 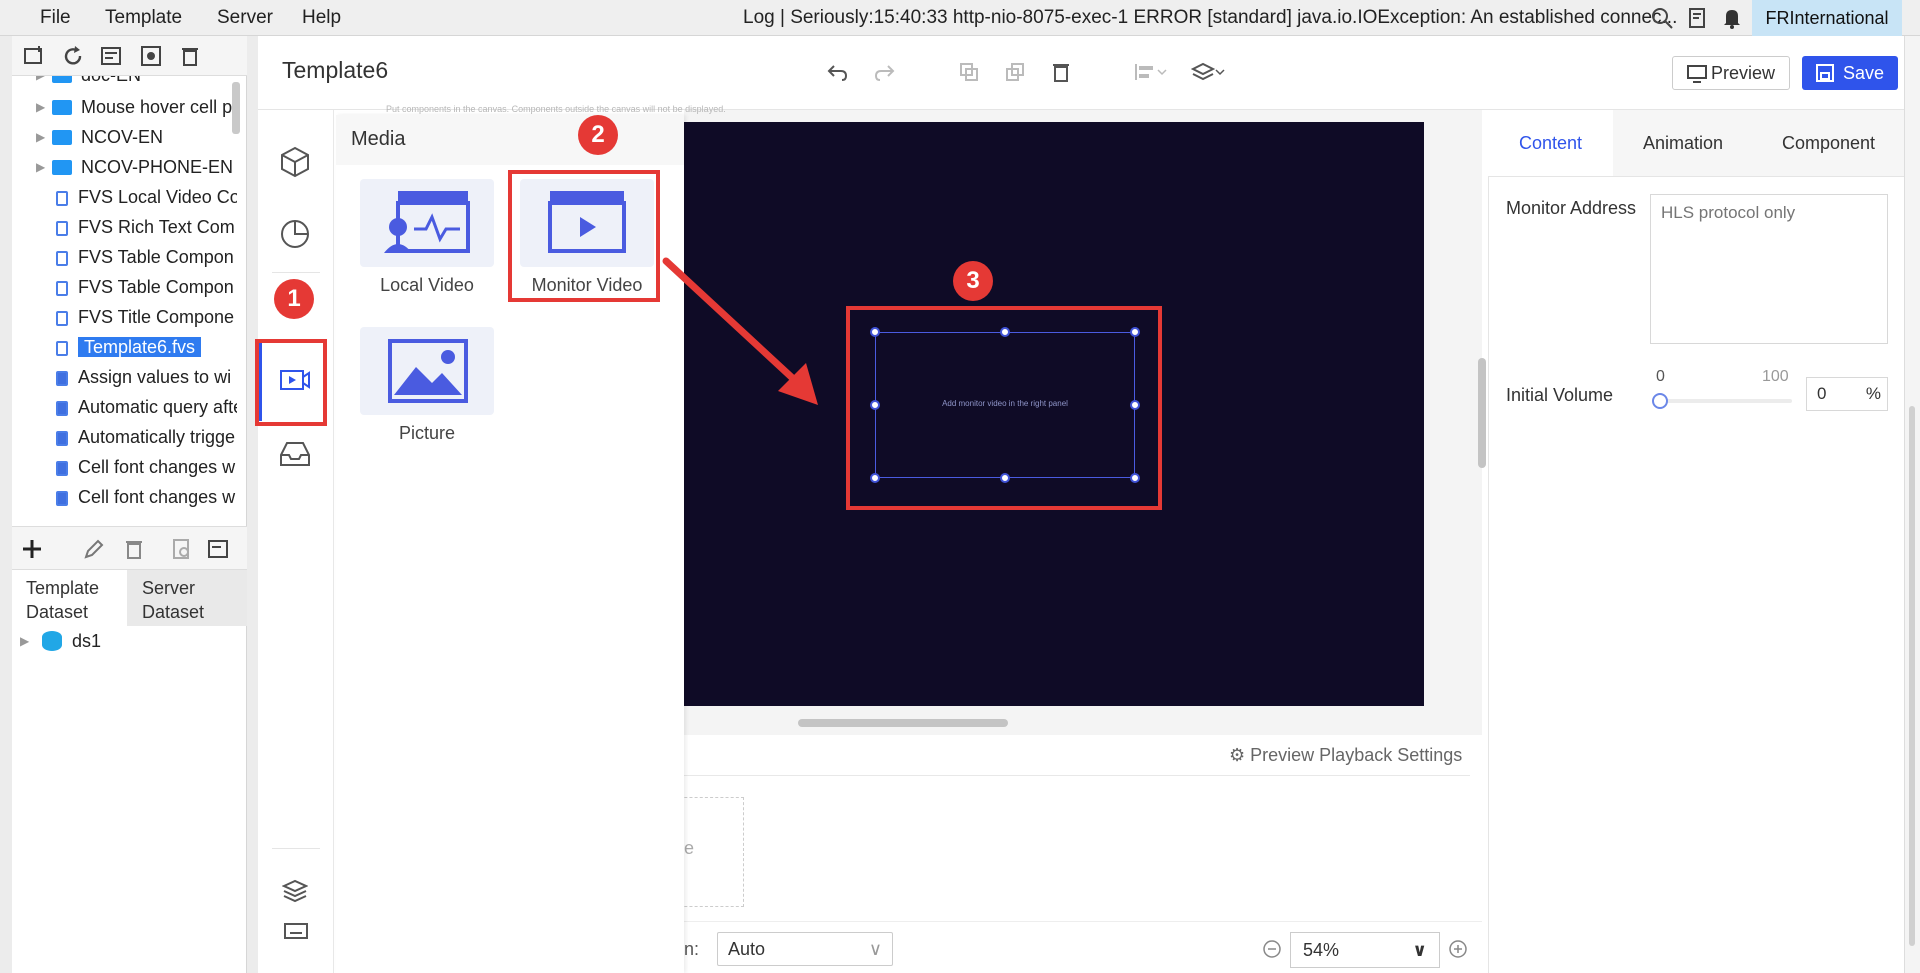 I want to click on slider-min-label: 0, so click(x=1660, y=376).